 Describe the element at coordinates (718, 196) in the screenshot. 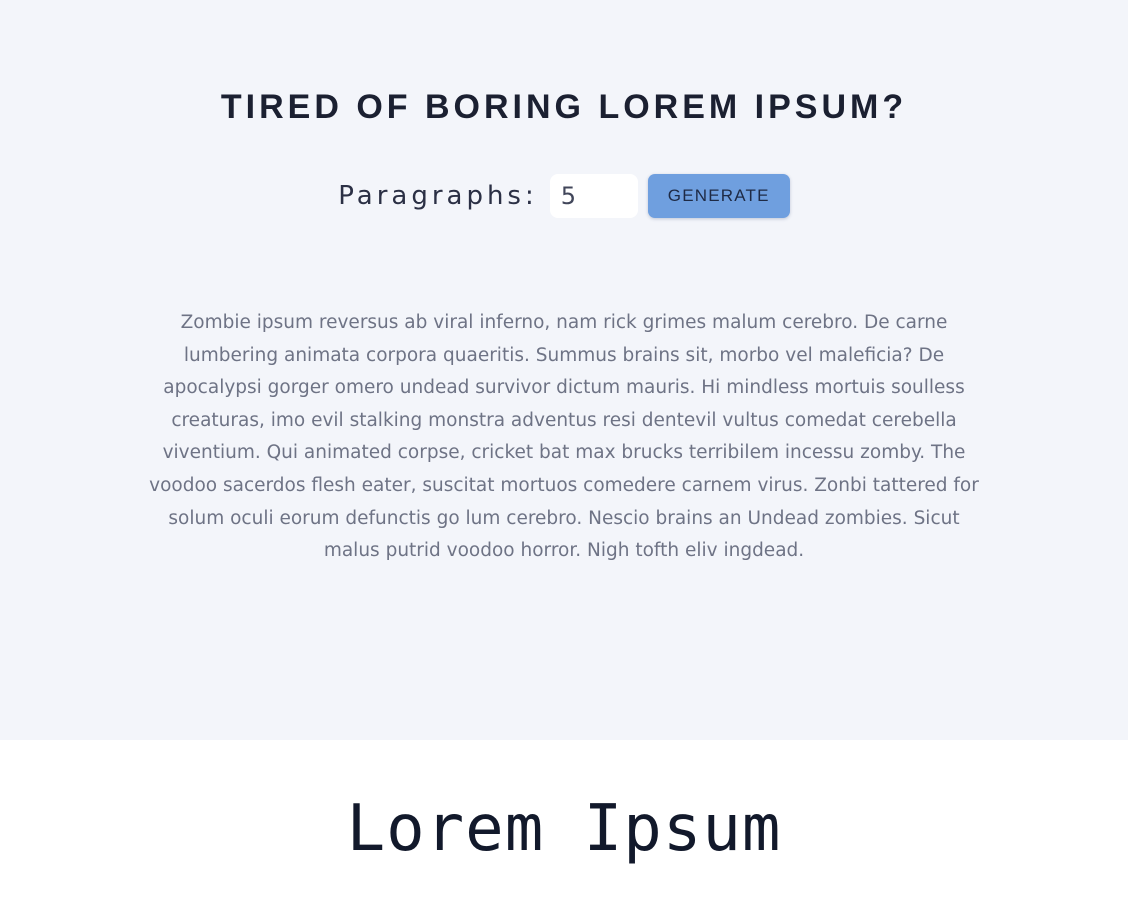

I see `generate-button: GENERATE` at that location.